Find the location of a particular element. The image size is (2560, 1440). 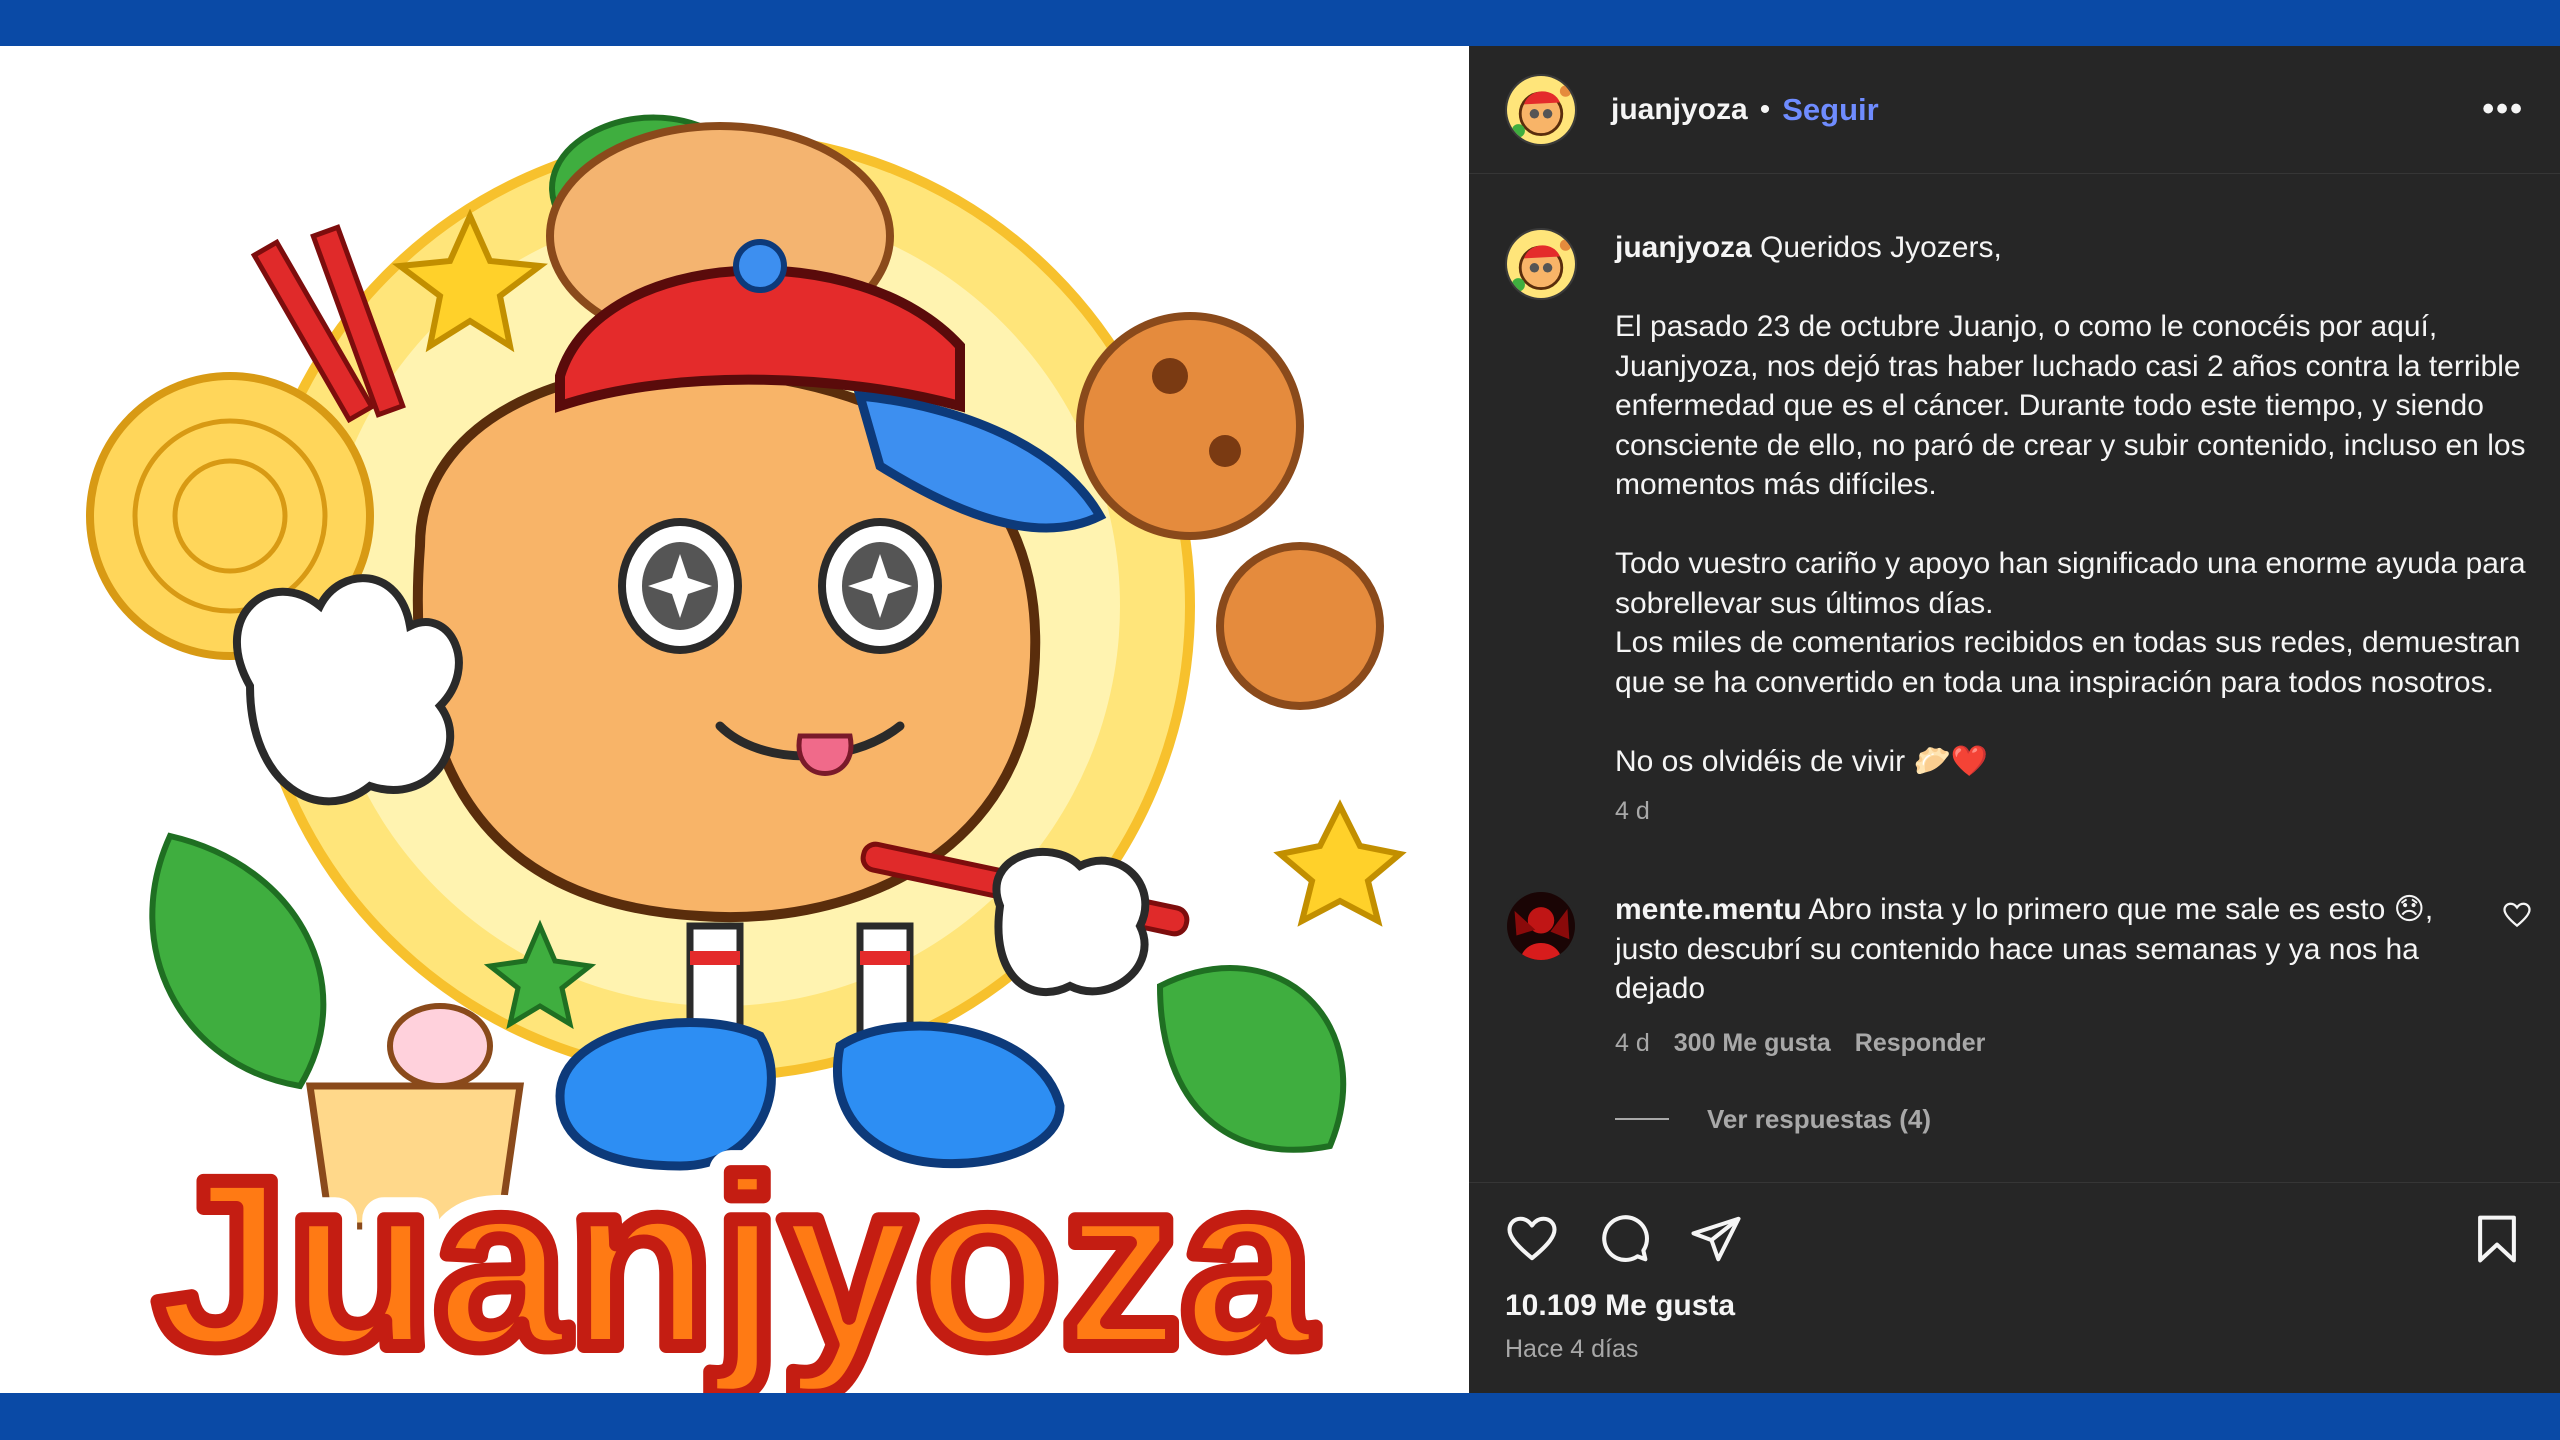

comment-username: mente.mentu is located at coordinates (1708, 909).